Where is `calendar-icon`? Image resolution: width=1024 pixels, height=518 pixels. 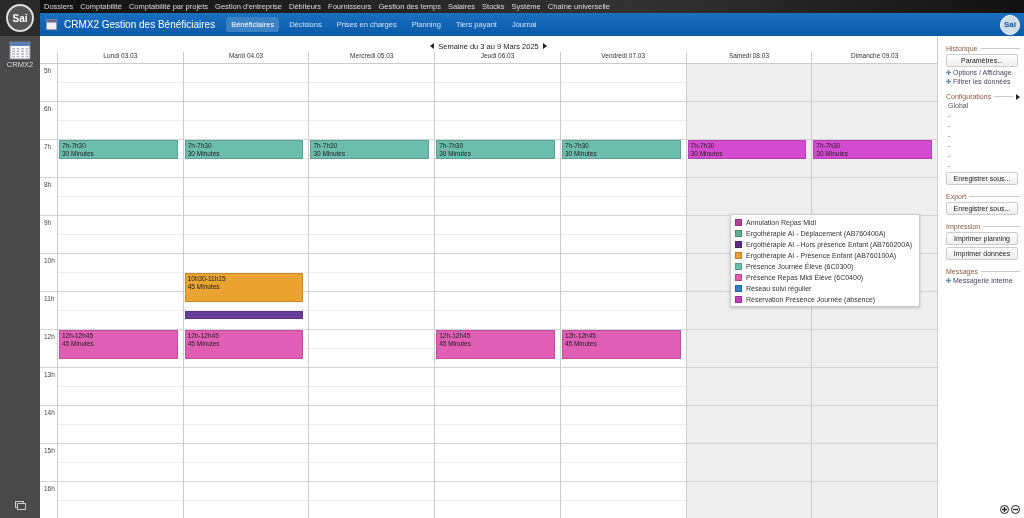 calendar-icon is located at coordinates (20, 50).